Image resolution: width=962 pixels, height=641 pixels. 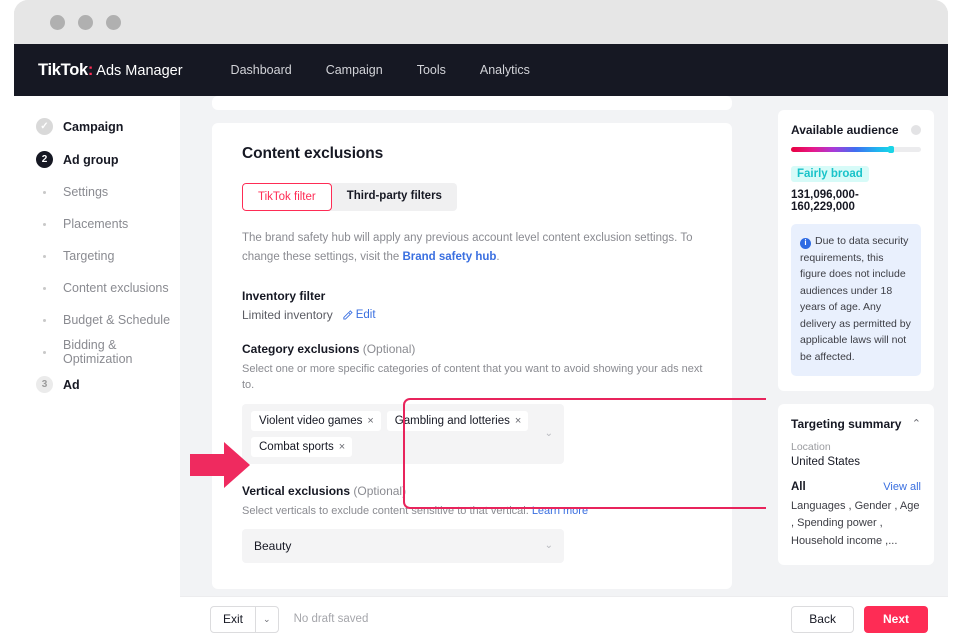 What do you see at coordinates (394, 197) in the screenshot?
I see `tab-third-party-filters: Third-party filters` at bounding box center [394, 197].